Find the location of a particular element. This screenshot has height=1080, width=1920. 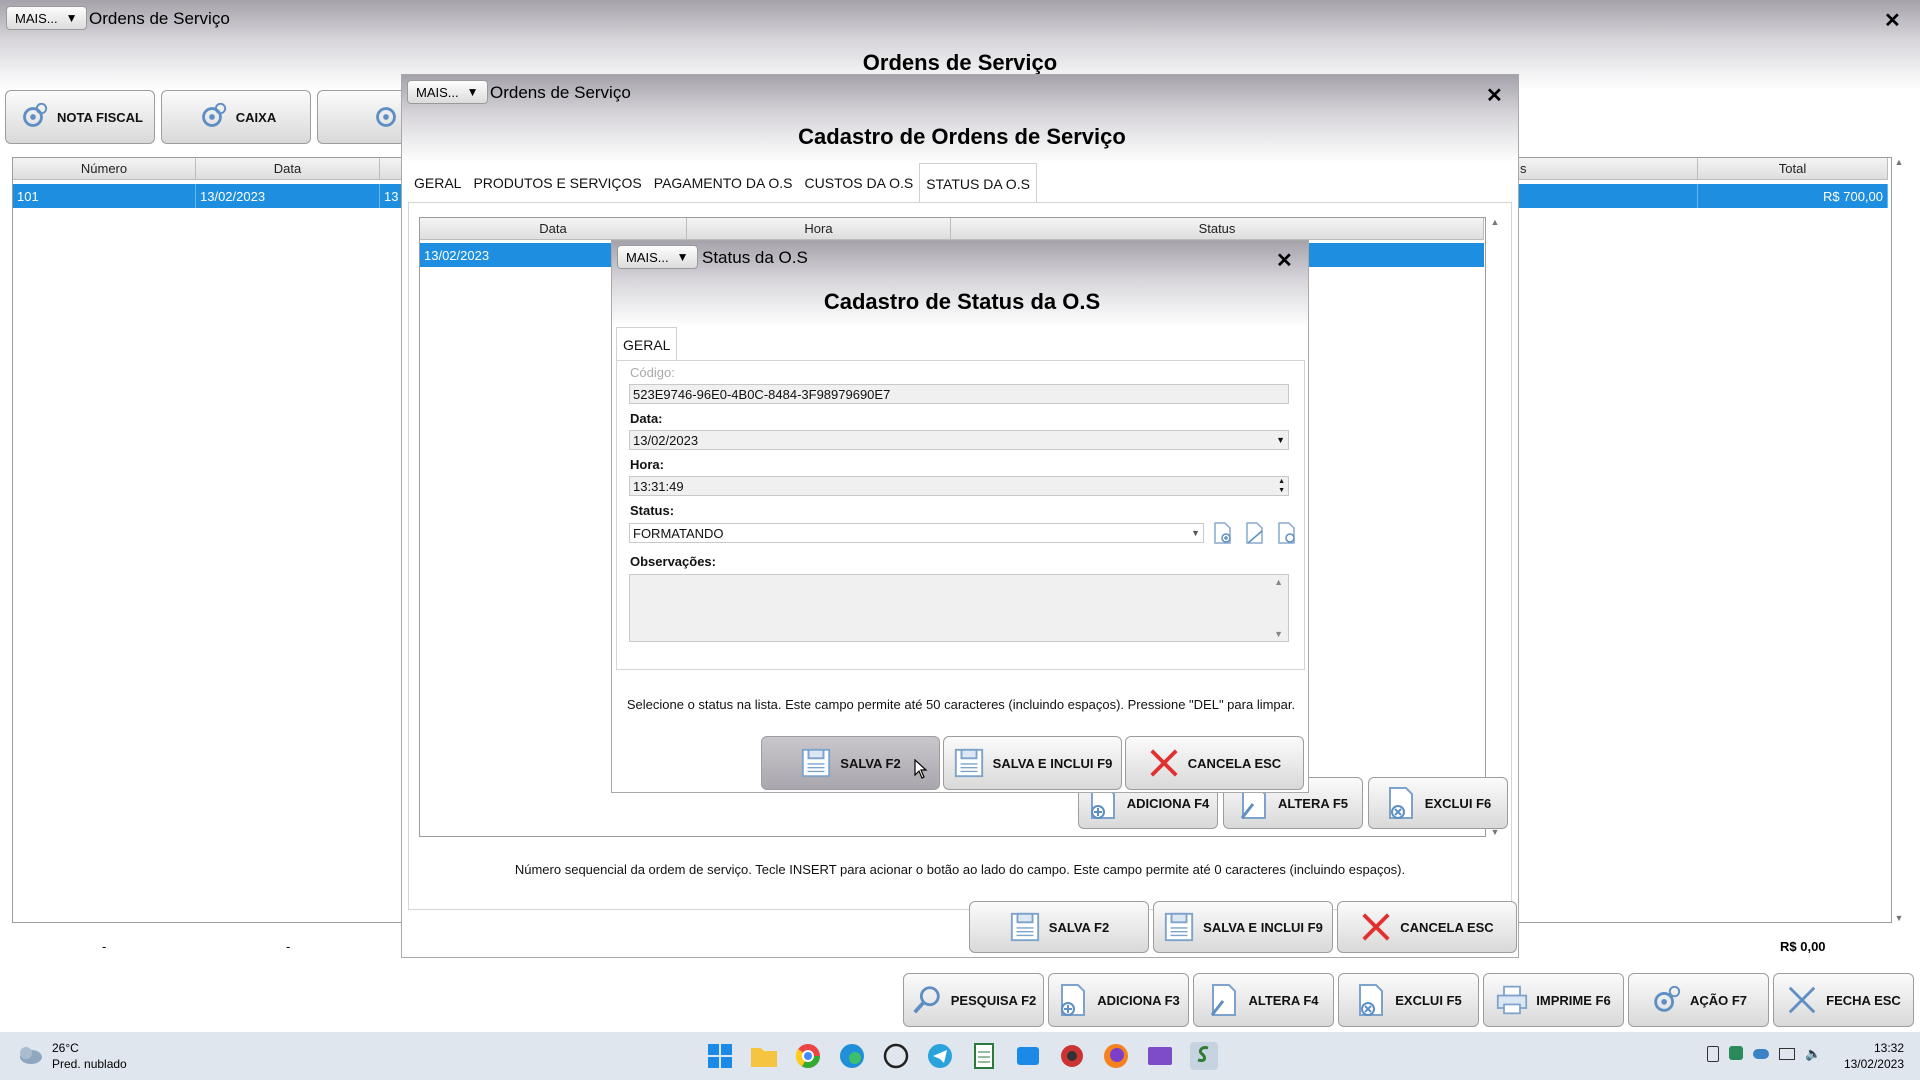

notification-icon is located at coordinates (1713, 1054).